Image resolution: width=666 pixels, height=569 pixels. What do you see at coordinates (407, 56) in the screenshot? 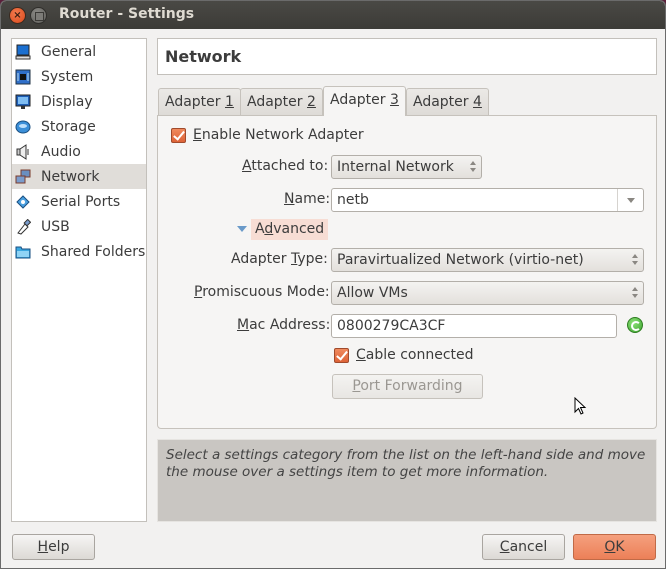
I see `page-header: Network` at bounding box center [407, 56].